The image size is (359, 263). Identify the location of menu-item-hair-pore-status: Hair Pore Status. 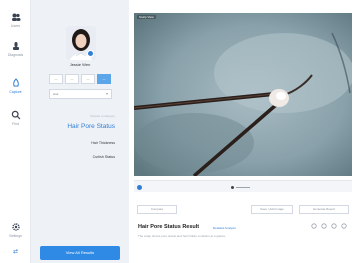
(91, 126).